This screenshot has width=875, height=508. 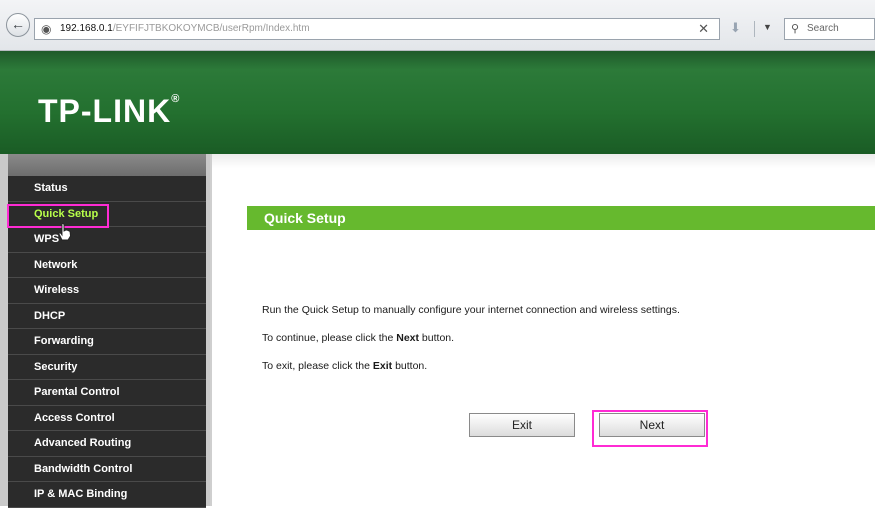 I want to click on sidebar-item-forwarding: Forwarding, so click(x=107, y=342).